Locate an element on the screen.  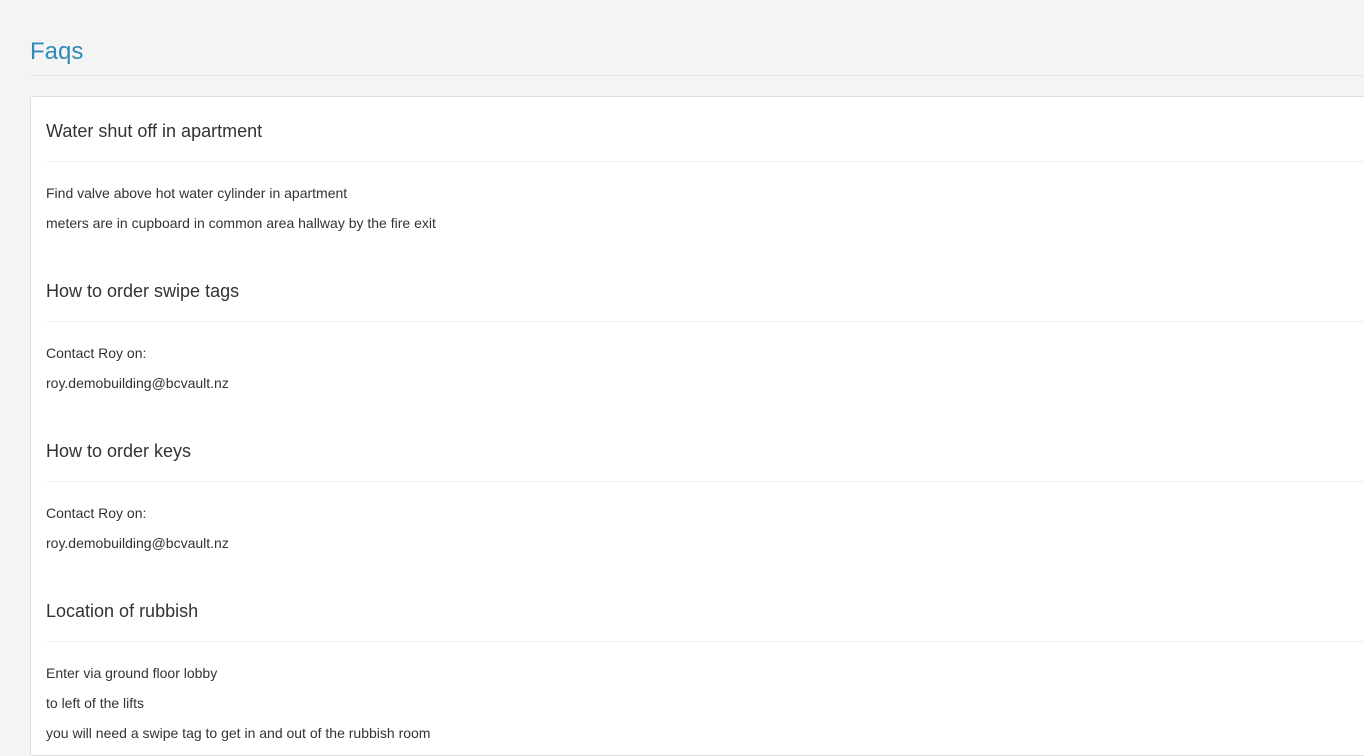
faq-question: Water shut off in apartment is located at coordinates (705, 129).